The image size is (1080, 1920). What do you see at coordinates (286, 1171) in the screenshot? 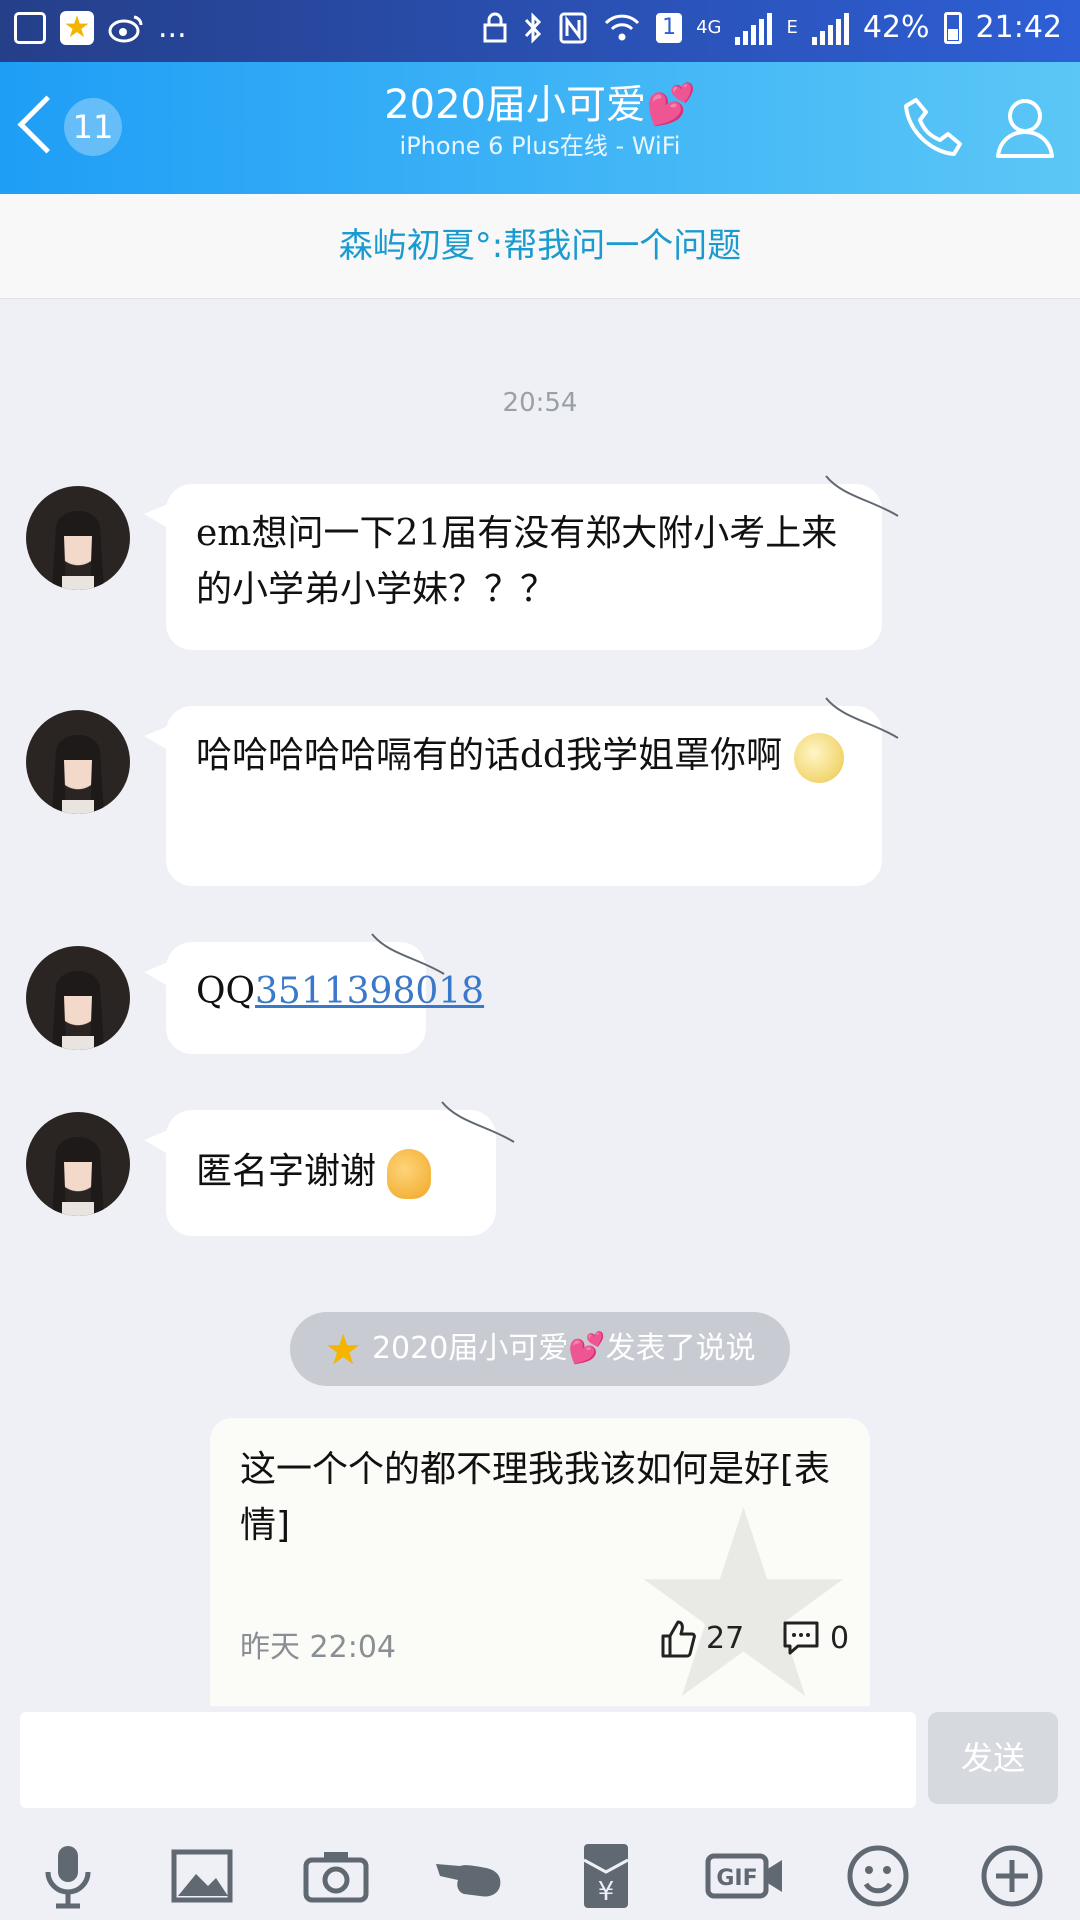
I see `message-text: 匿名字谢谢` at bounding box center [286, 1171].